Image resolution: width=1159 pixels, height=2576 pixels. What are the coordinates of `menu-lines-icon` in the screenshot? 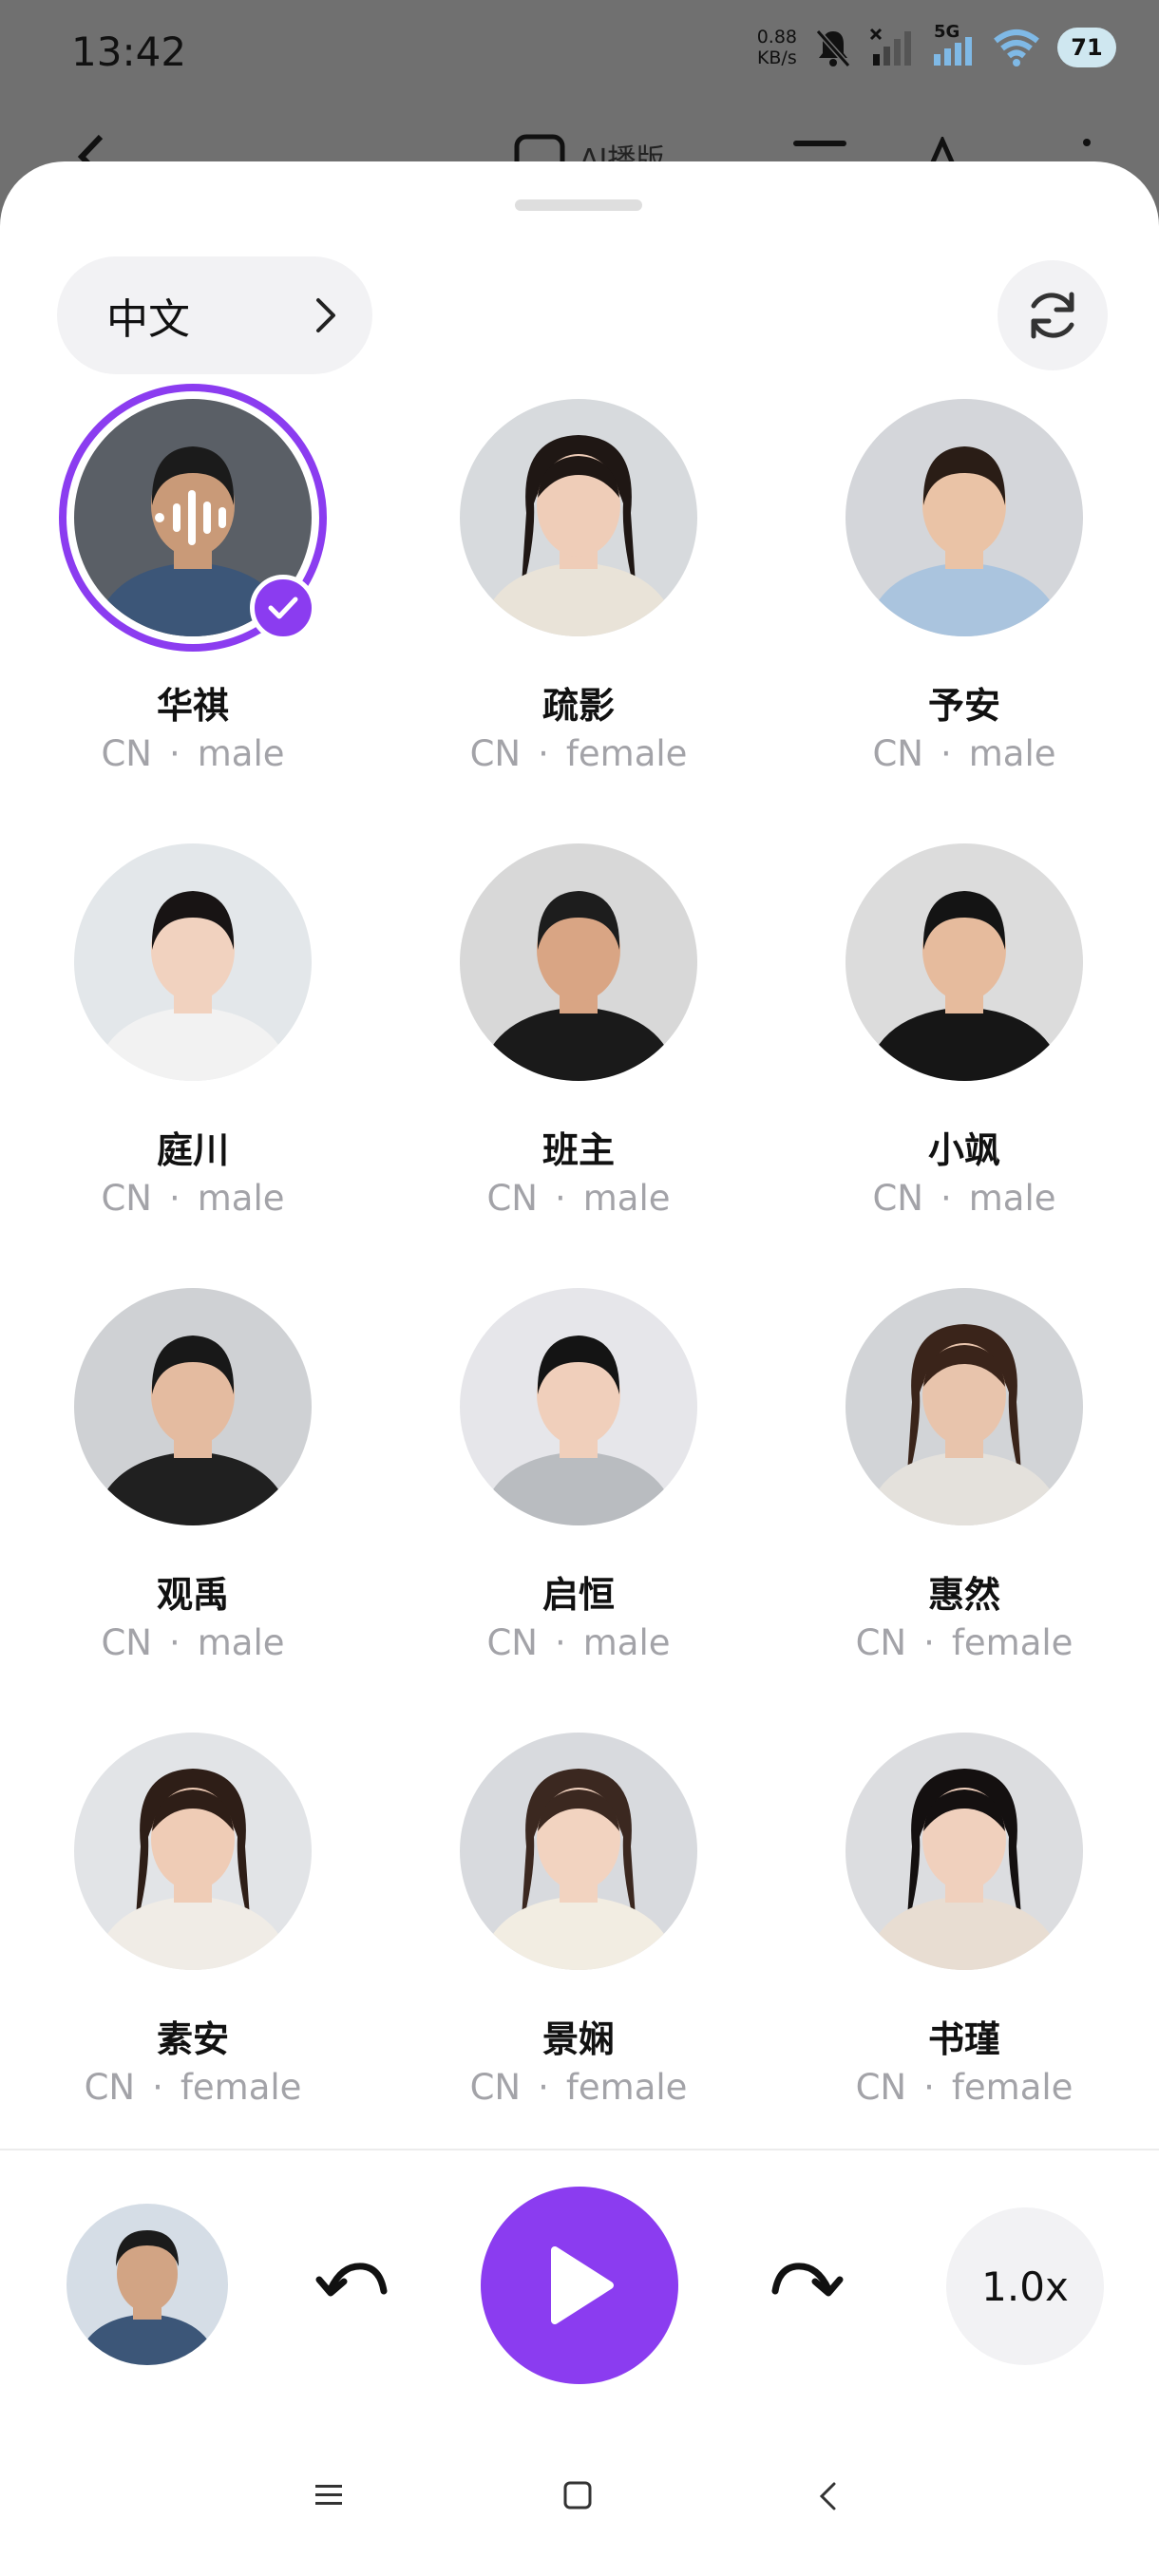 It's located at (819, 143).